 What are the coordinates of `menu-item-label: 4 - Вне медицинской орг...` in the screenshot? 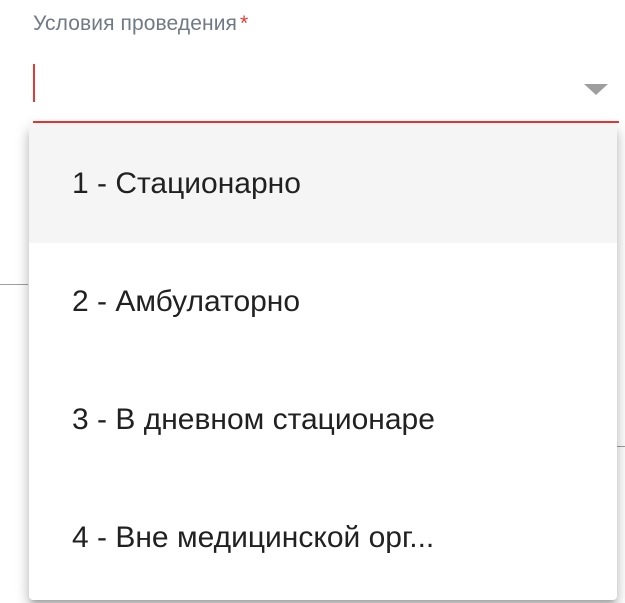 It's located at (253, 537).